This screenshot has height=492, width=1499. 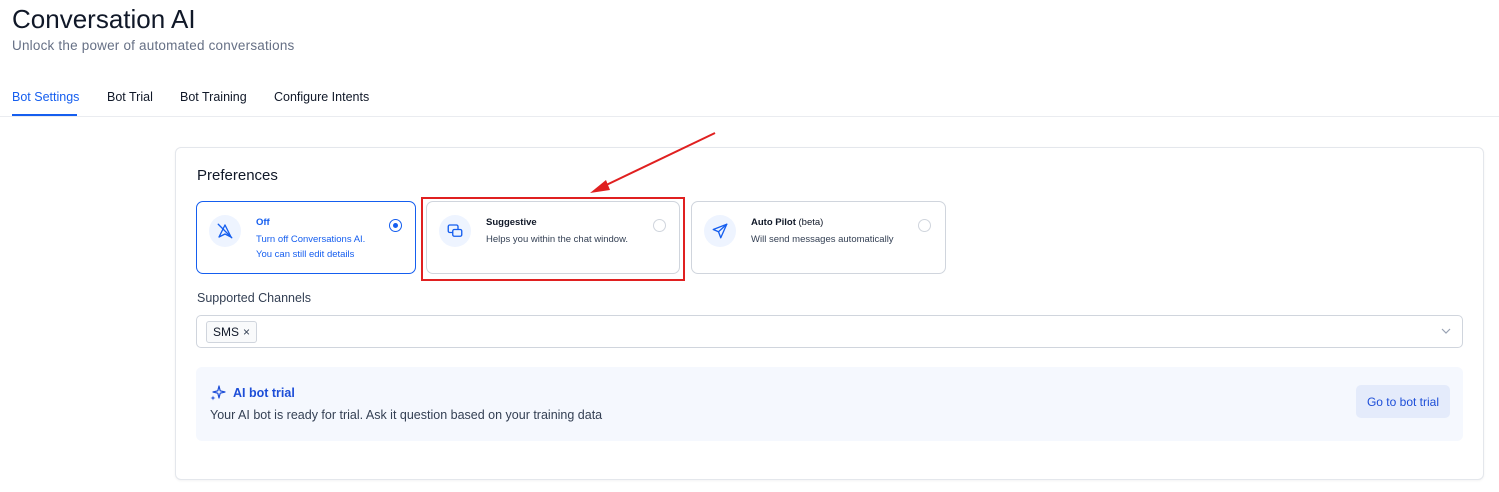 I want to click on option-description: Will send messages automatically, so click(x=822, y=239).